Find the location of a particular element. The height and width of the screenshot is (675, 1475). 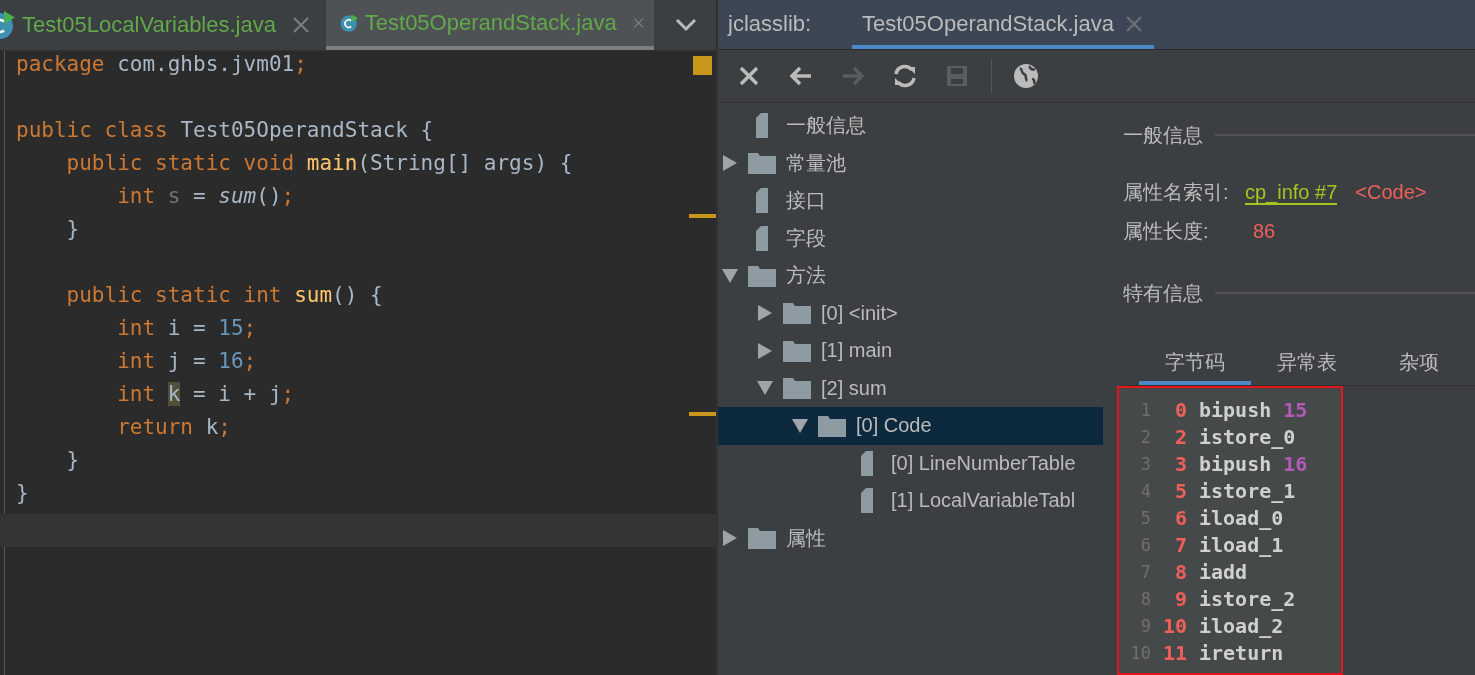

field-value: 86 is located at coordinates (1264, 231).